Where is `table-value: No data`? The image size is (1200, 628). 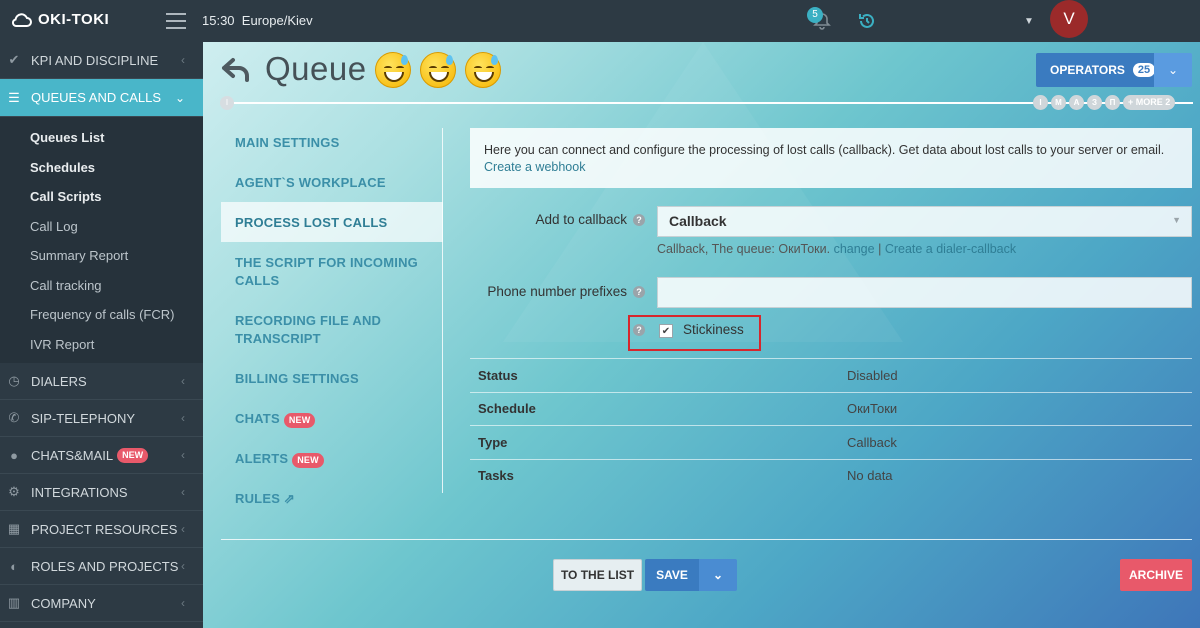
table-value: No data is located at coordinates (870, 476).